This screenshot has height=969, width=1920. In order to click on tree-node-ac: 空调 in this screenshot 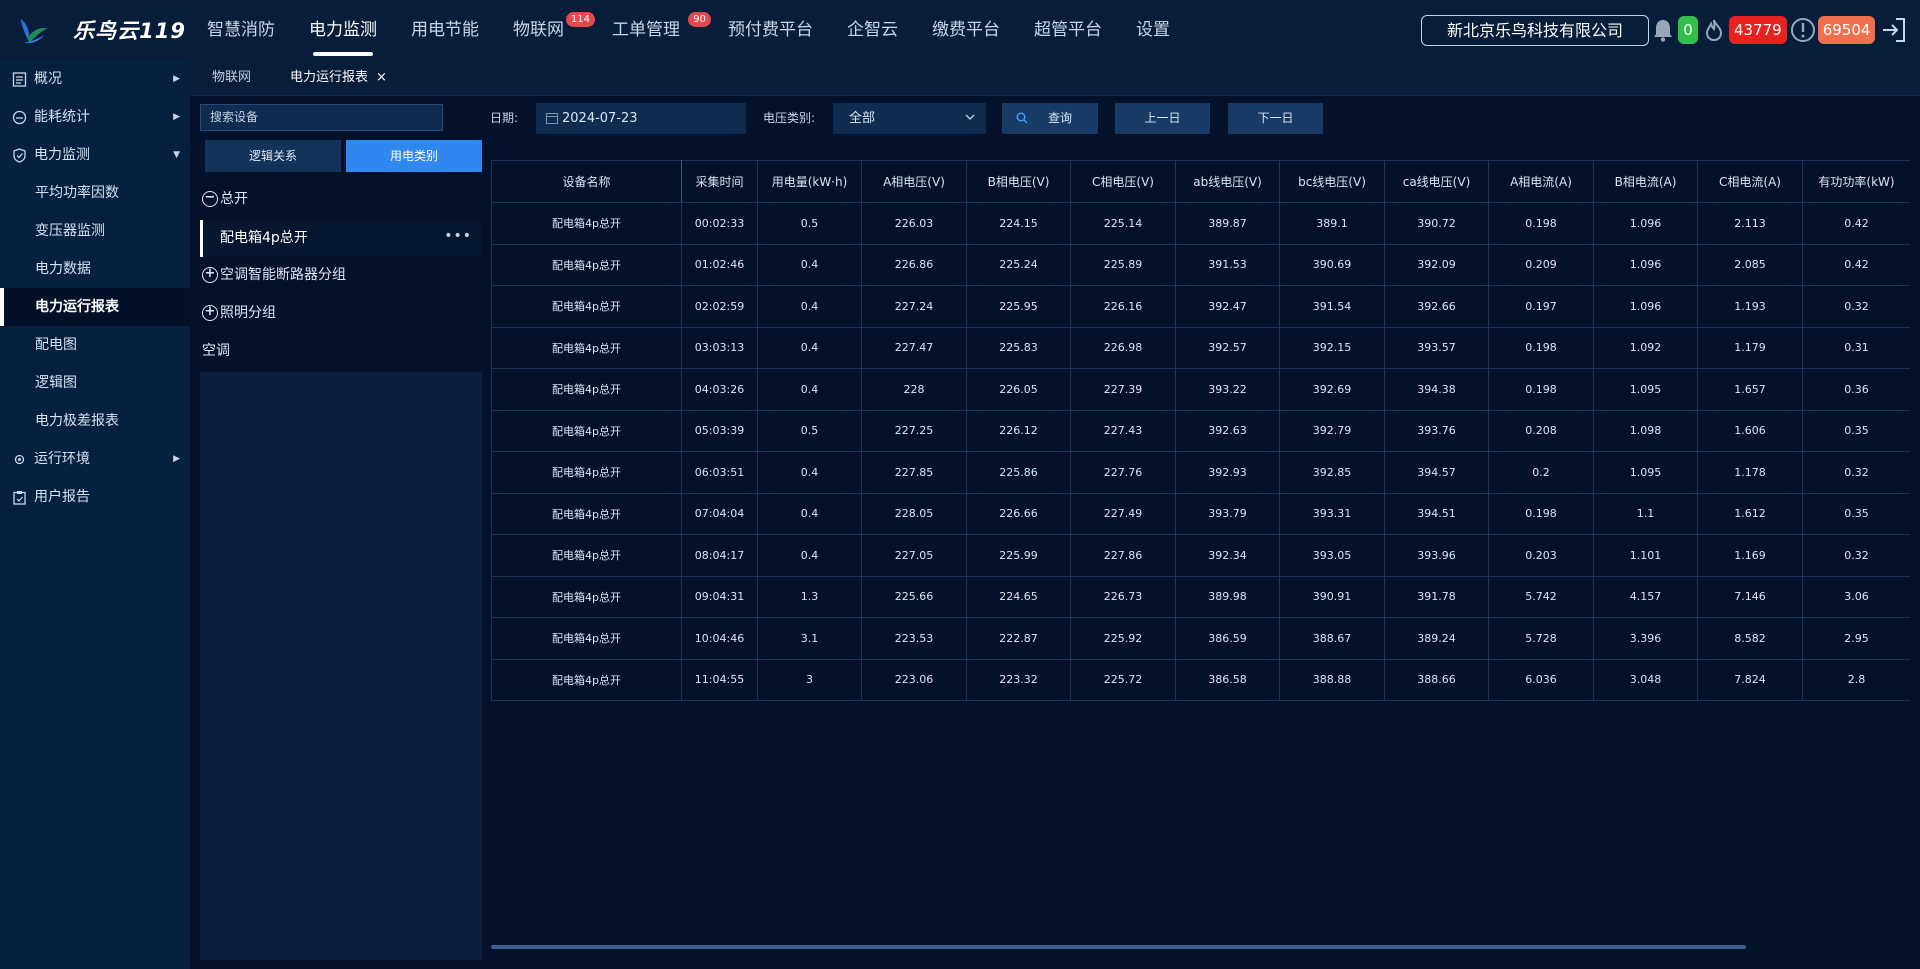, I will do `click(216, 351)`.